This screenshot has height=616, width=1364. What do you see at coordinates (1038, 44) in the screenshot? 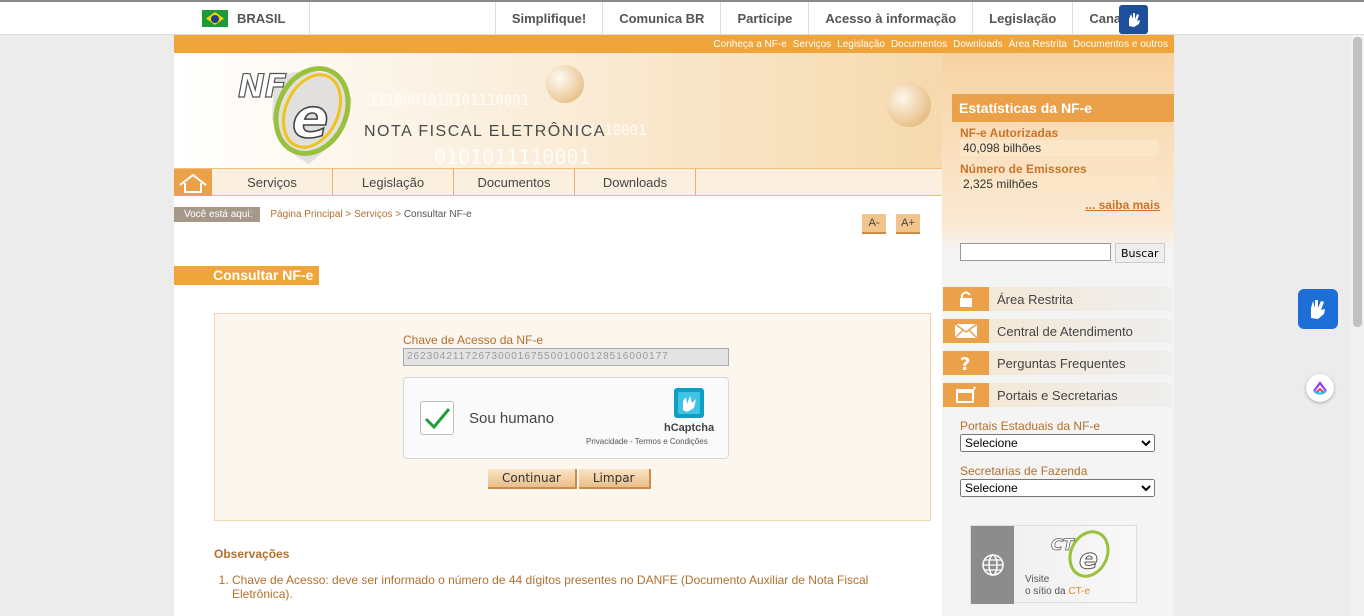
I see `toplink-area-restrita: Área Restrita` at bounding box center [1038, 44].